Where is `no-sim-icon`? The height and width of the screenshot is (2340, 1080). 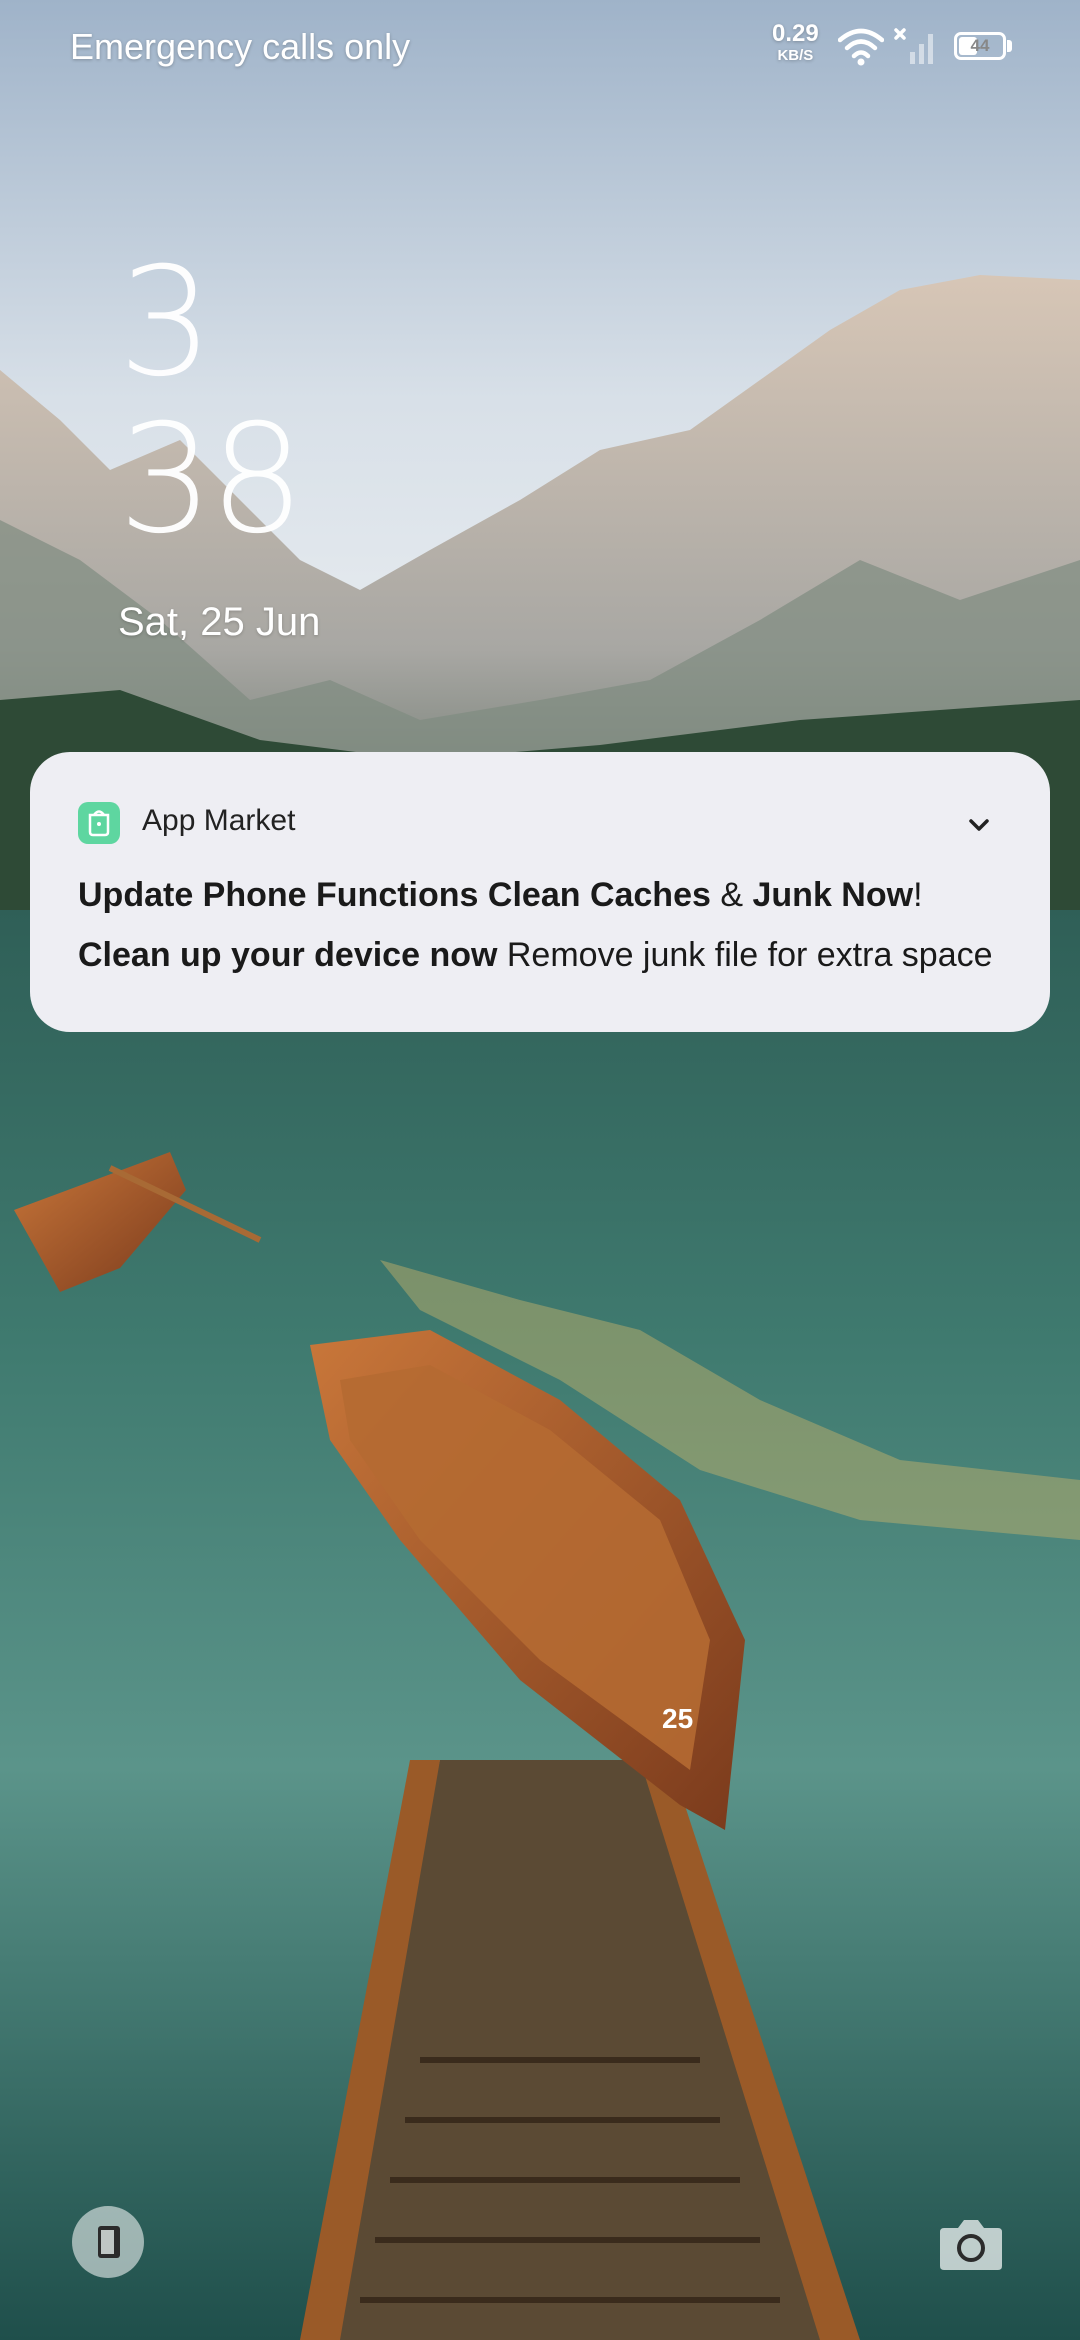
no-sim-icon is located at coordinates (913, 46).